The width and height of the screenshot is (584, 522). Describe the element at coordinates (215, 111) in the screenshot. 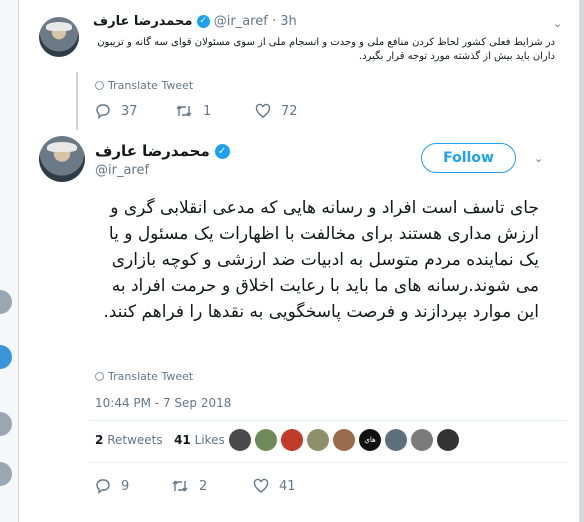

I see `retweet-button: 1` at that location.